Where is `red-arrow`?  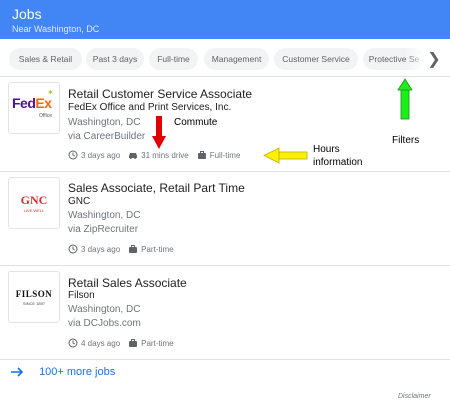 red-arrow is located at coordinates (159, 132).